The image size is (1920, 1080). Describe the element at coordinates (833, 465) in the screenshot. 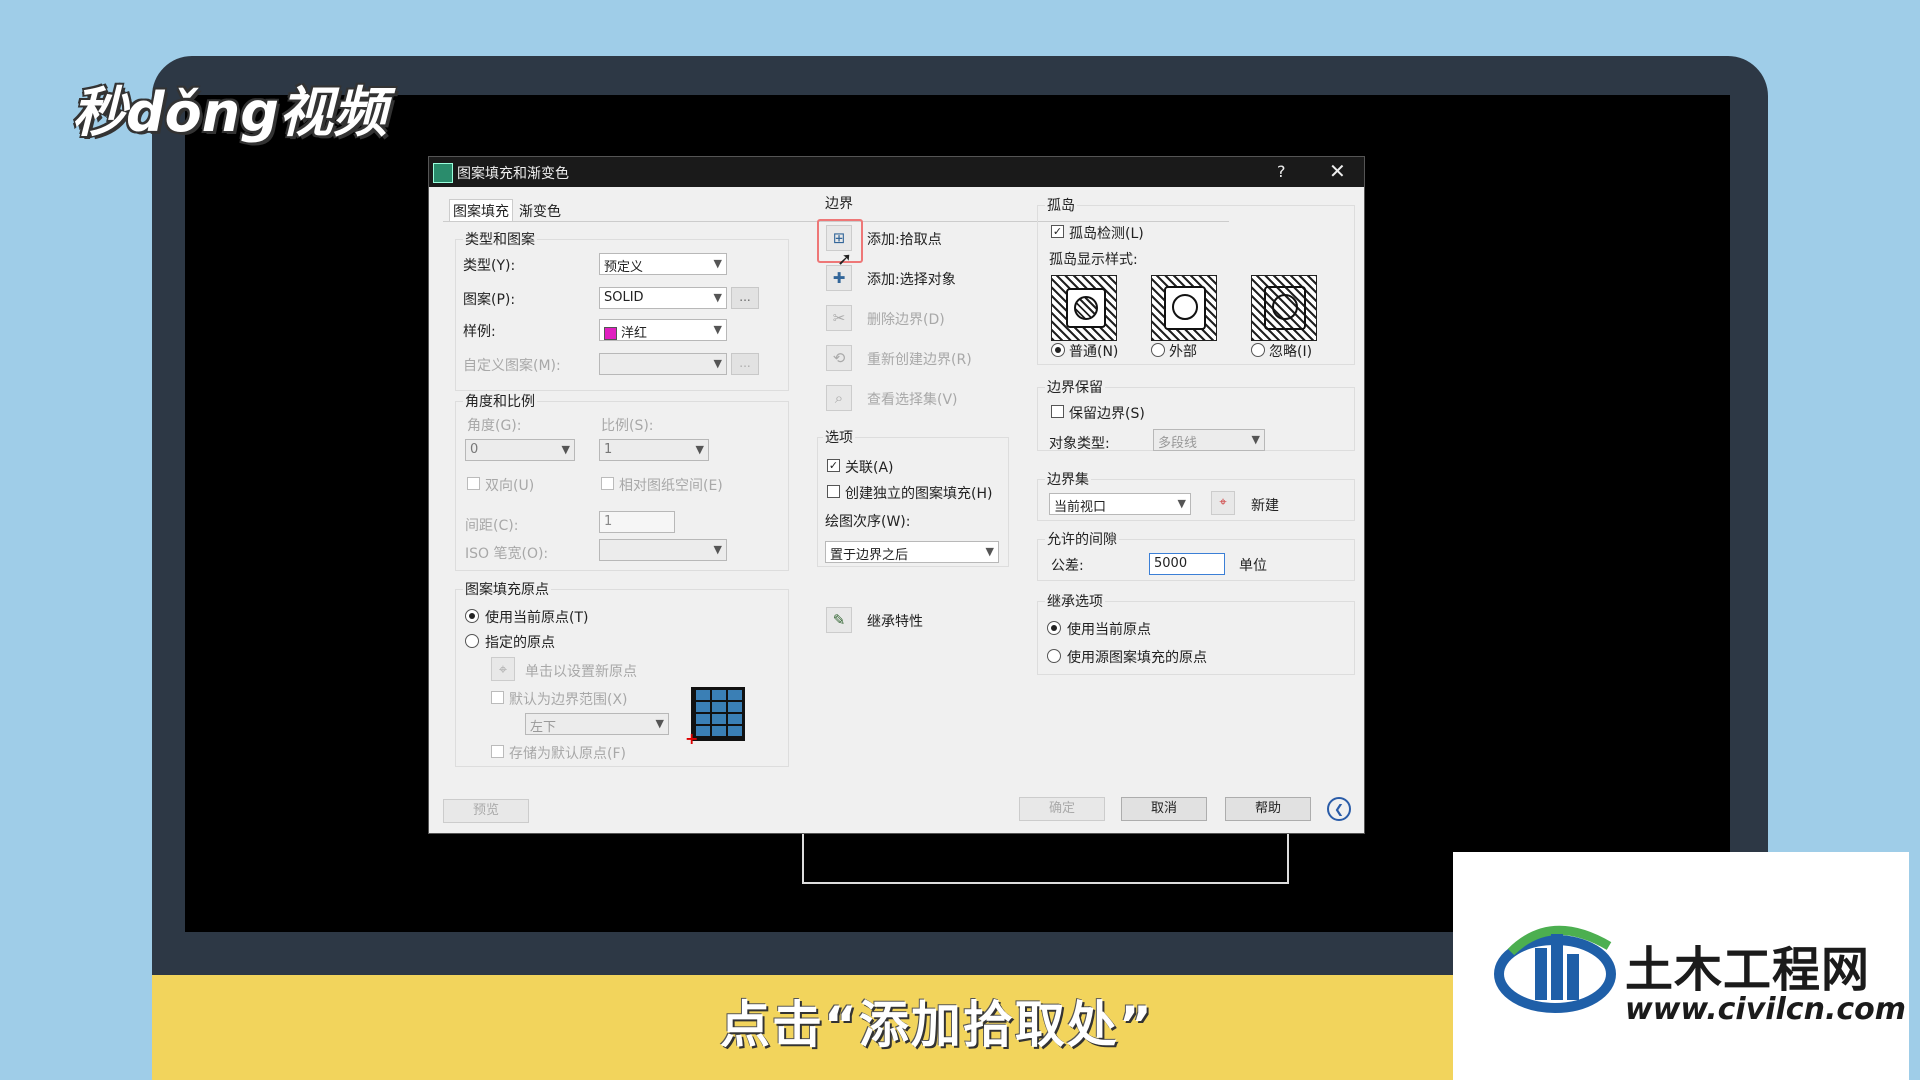

I see `associative-checkbox: ✓` at that location.